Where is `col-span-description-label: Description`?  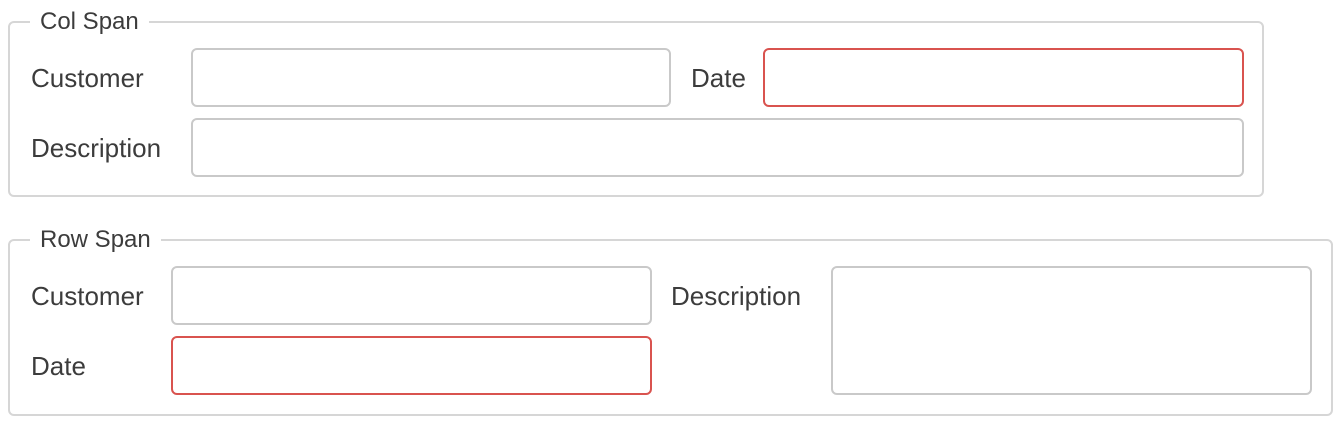
col-span-description-label: Description is located at coordinates (96, 148).